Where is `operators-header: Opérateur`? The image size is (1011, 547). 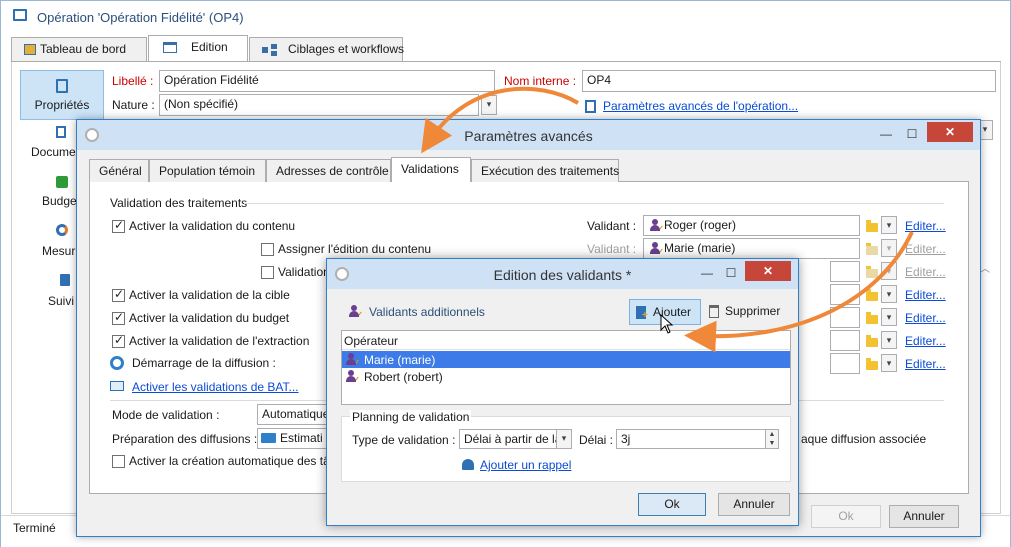 operators-header: Opérateur is located at coordinates (566, 340).